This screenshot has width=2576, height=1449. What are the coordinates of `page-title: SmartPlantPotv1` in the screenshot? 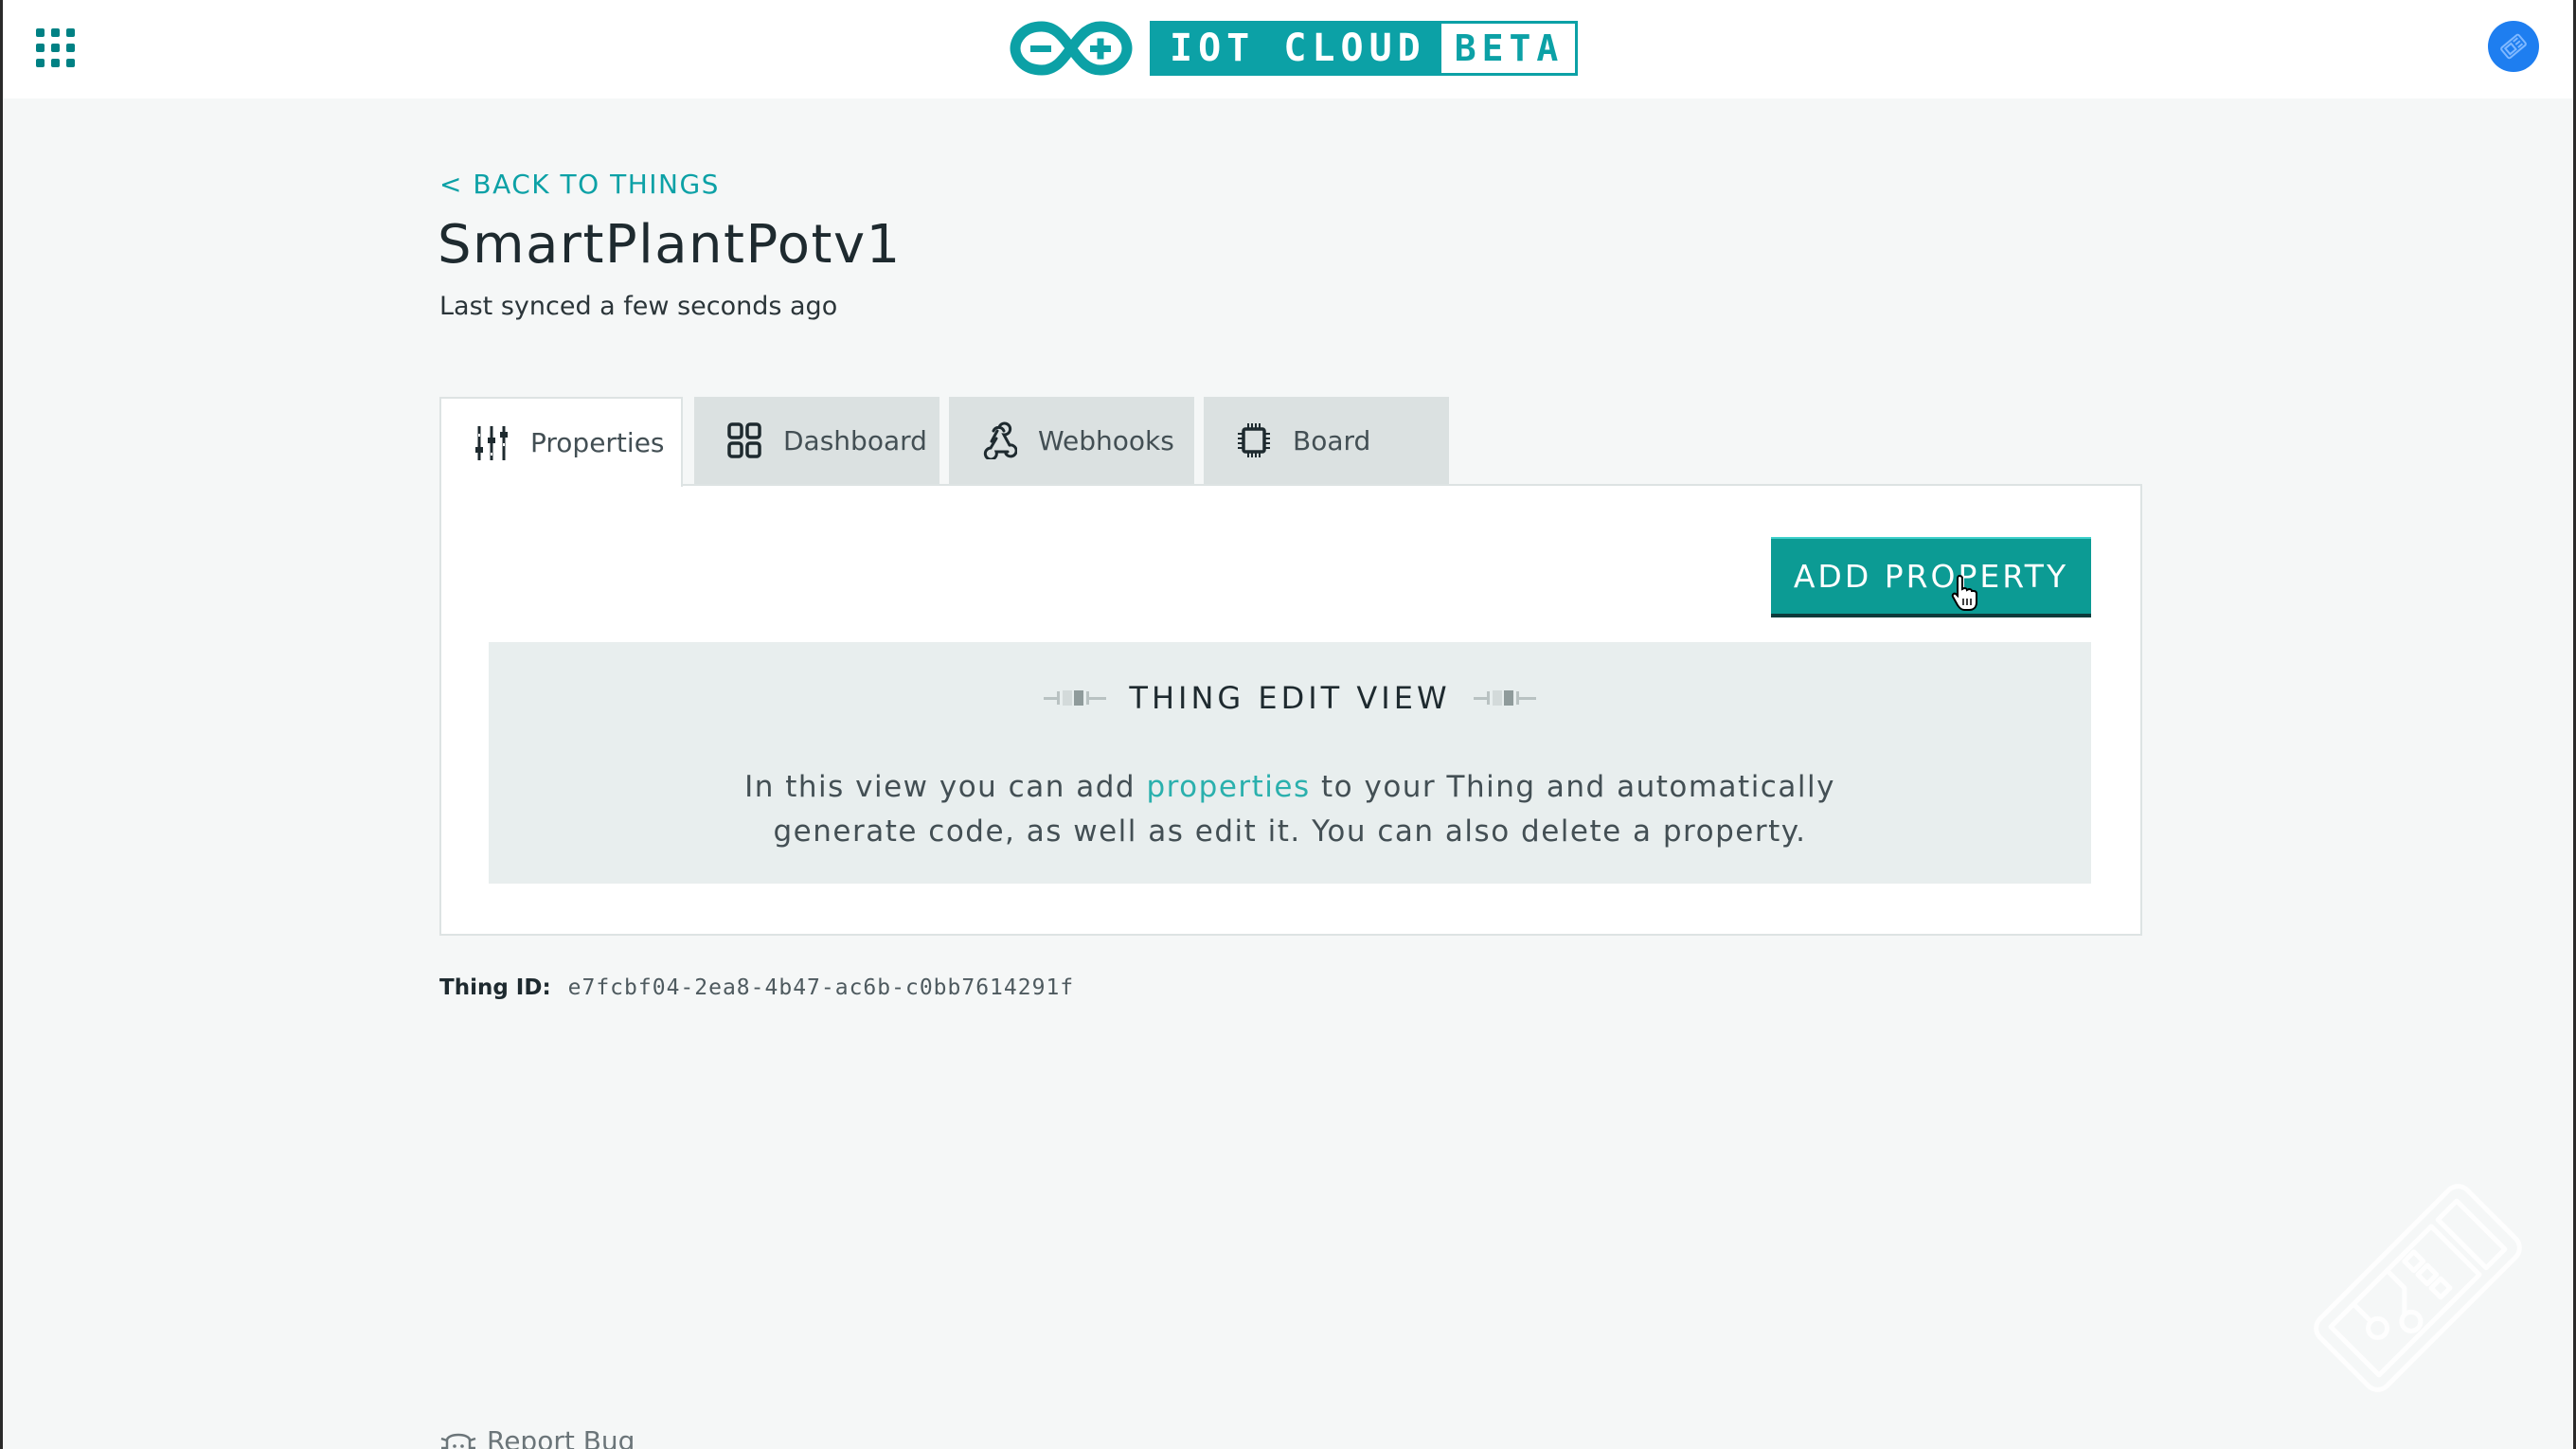 It's located at (670, 245).